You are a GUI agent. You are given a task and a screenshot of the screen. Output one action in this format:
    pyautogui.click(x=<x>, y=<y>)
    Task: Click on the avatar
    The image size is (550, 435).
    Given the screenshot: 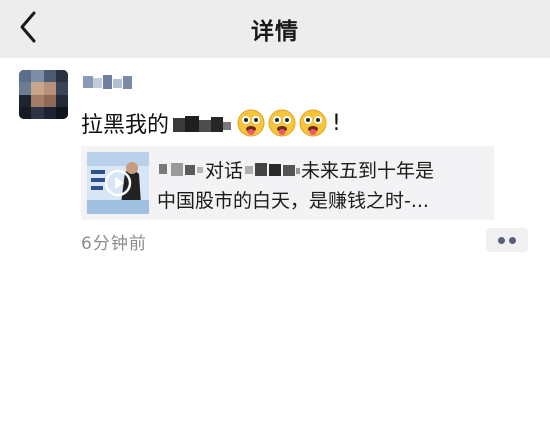 What is the action you would take?
    pyautogui.click(x=43, y=94)
    